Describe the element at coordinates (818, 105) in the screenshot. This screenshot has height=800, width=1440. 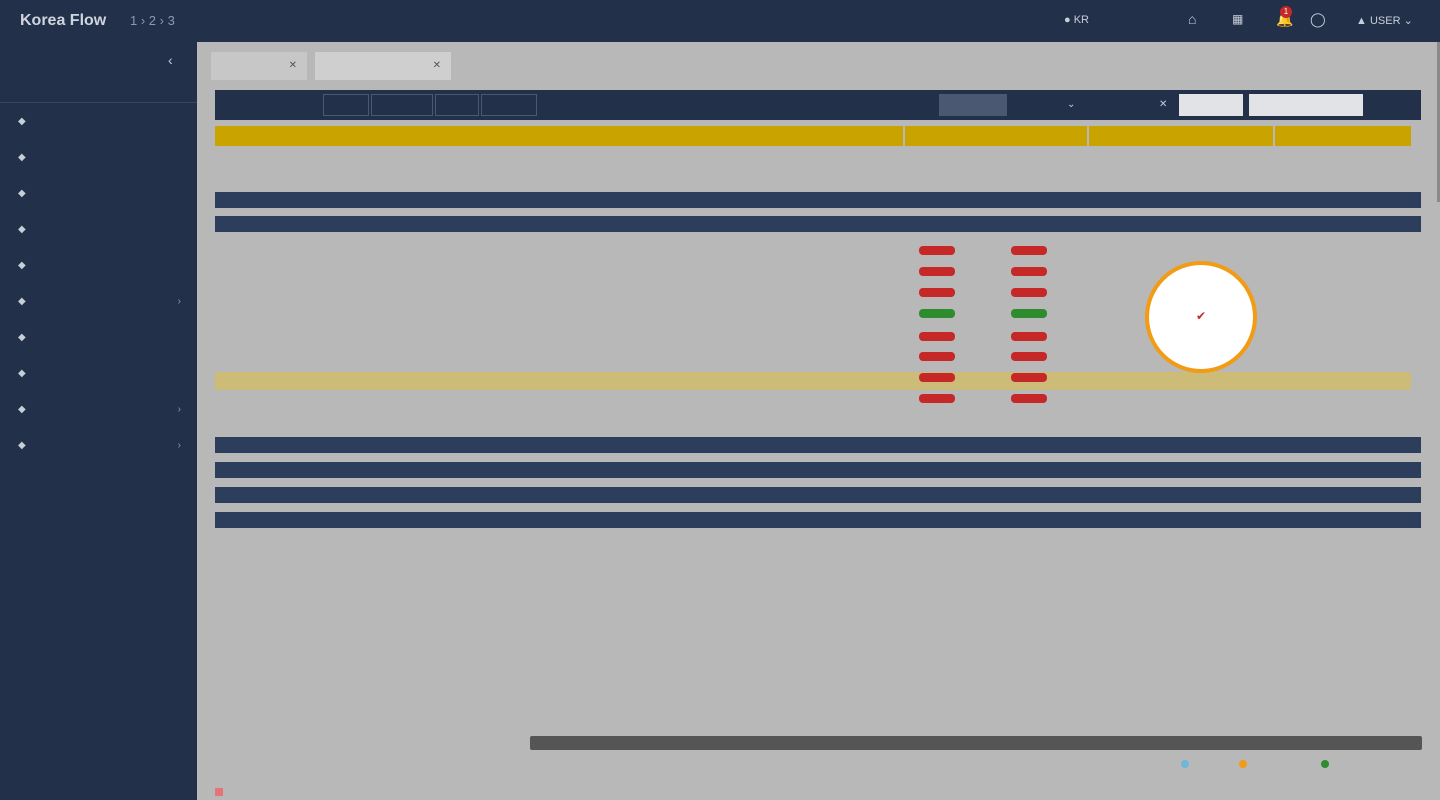
I see `toolbar: ⌄ ✕` at that location.